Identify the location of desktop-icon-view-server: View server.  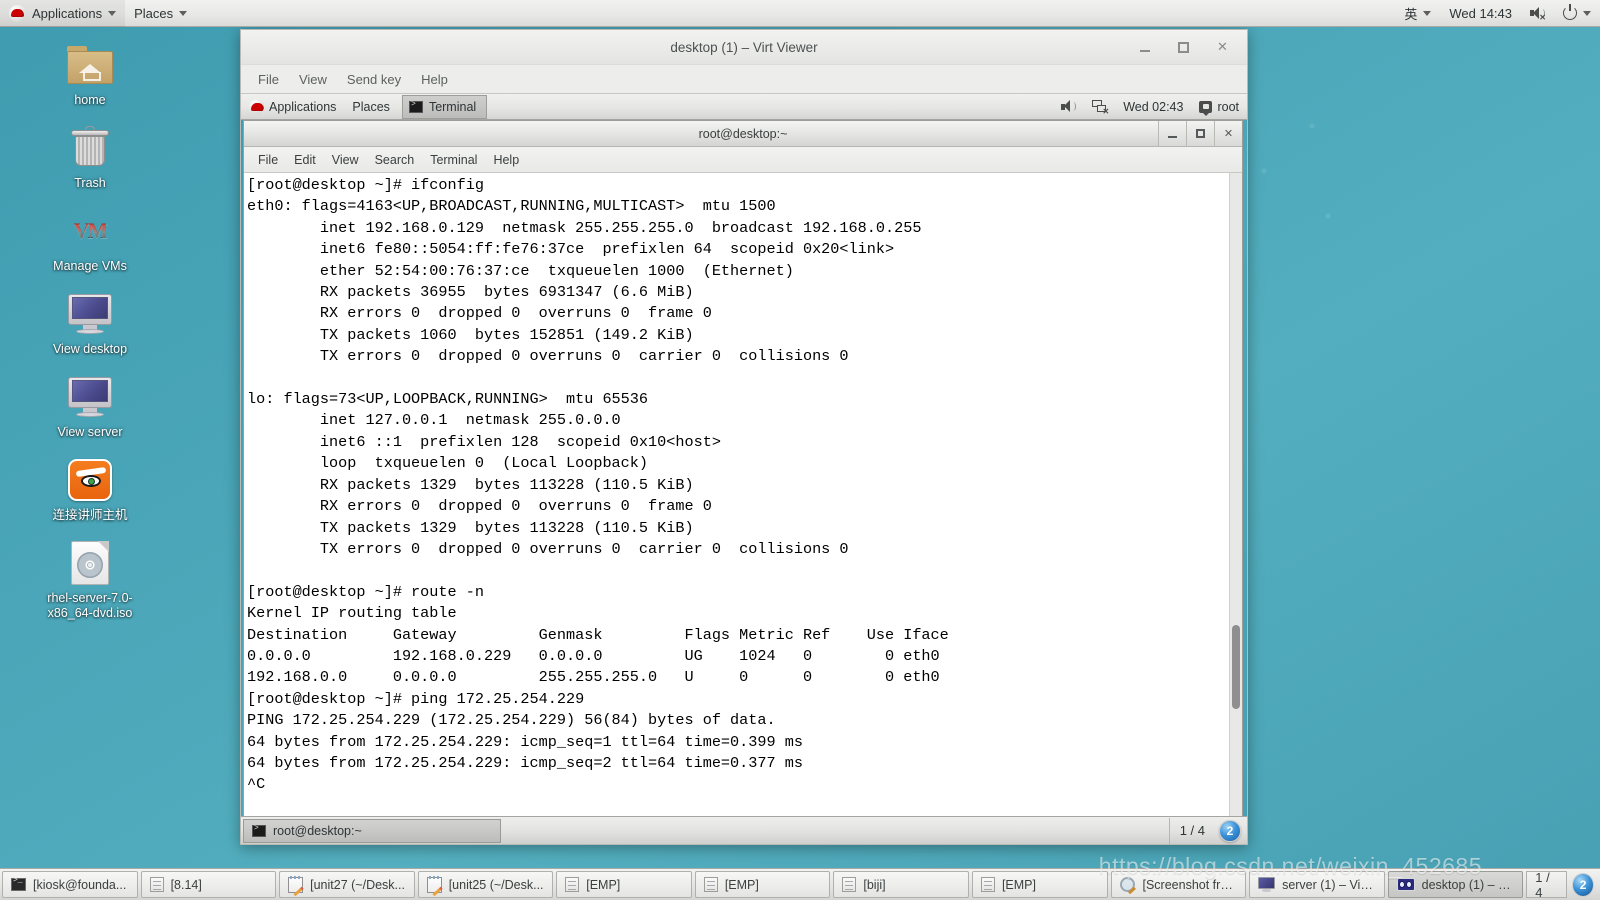
(90, 406).